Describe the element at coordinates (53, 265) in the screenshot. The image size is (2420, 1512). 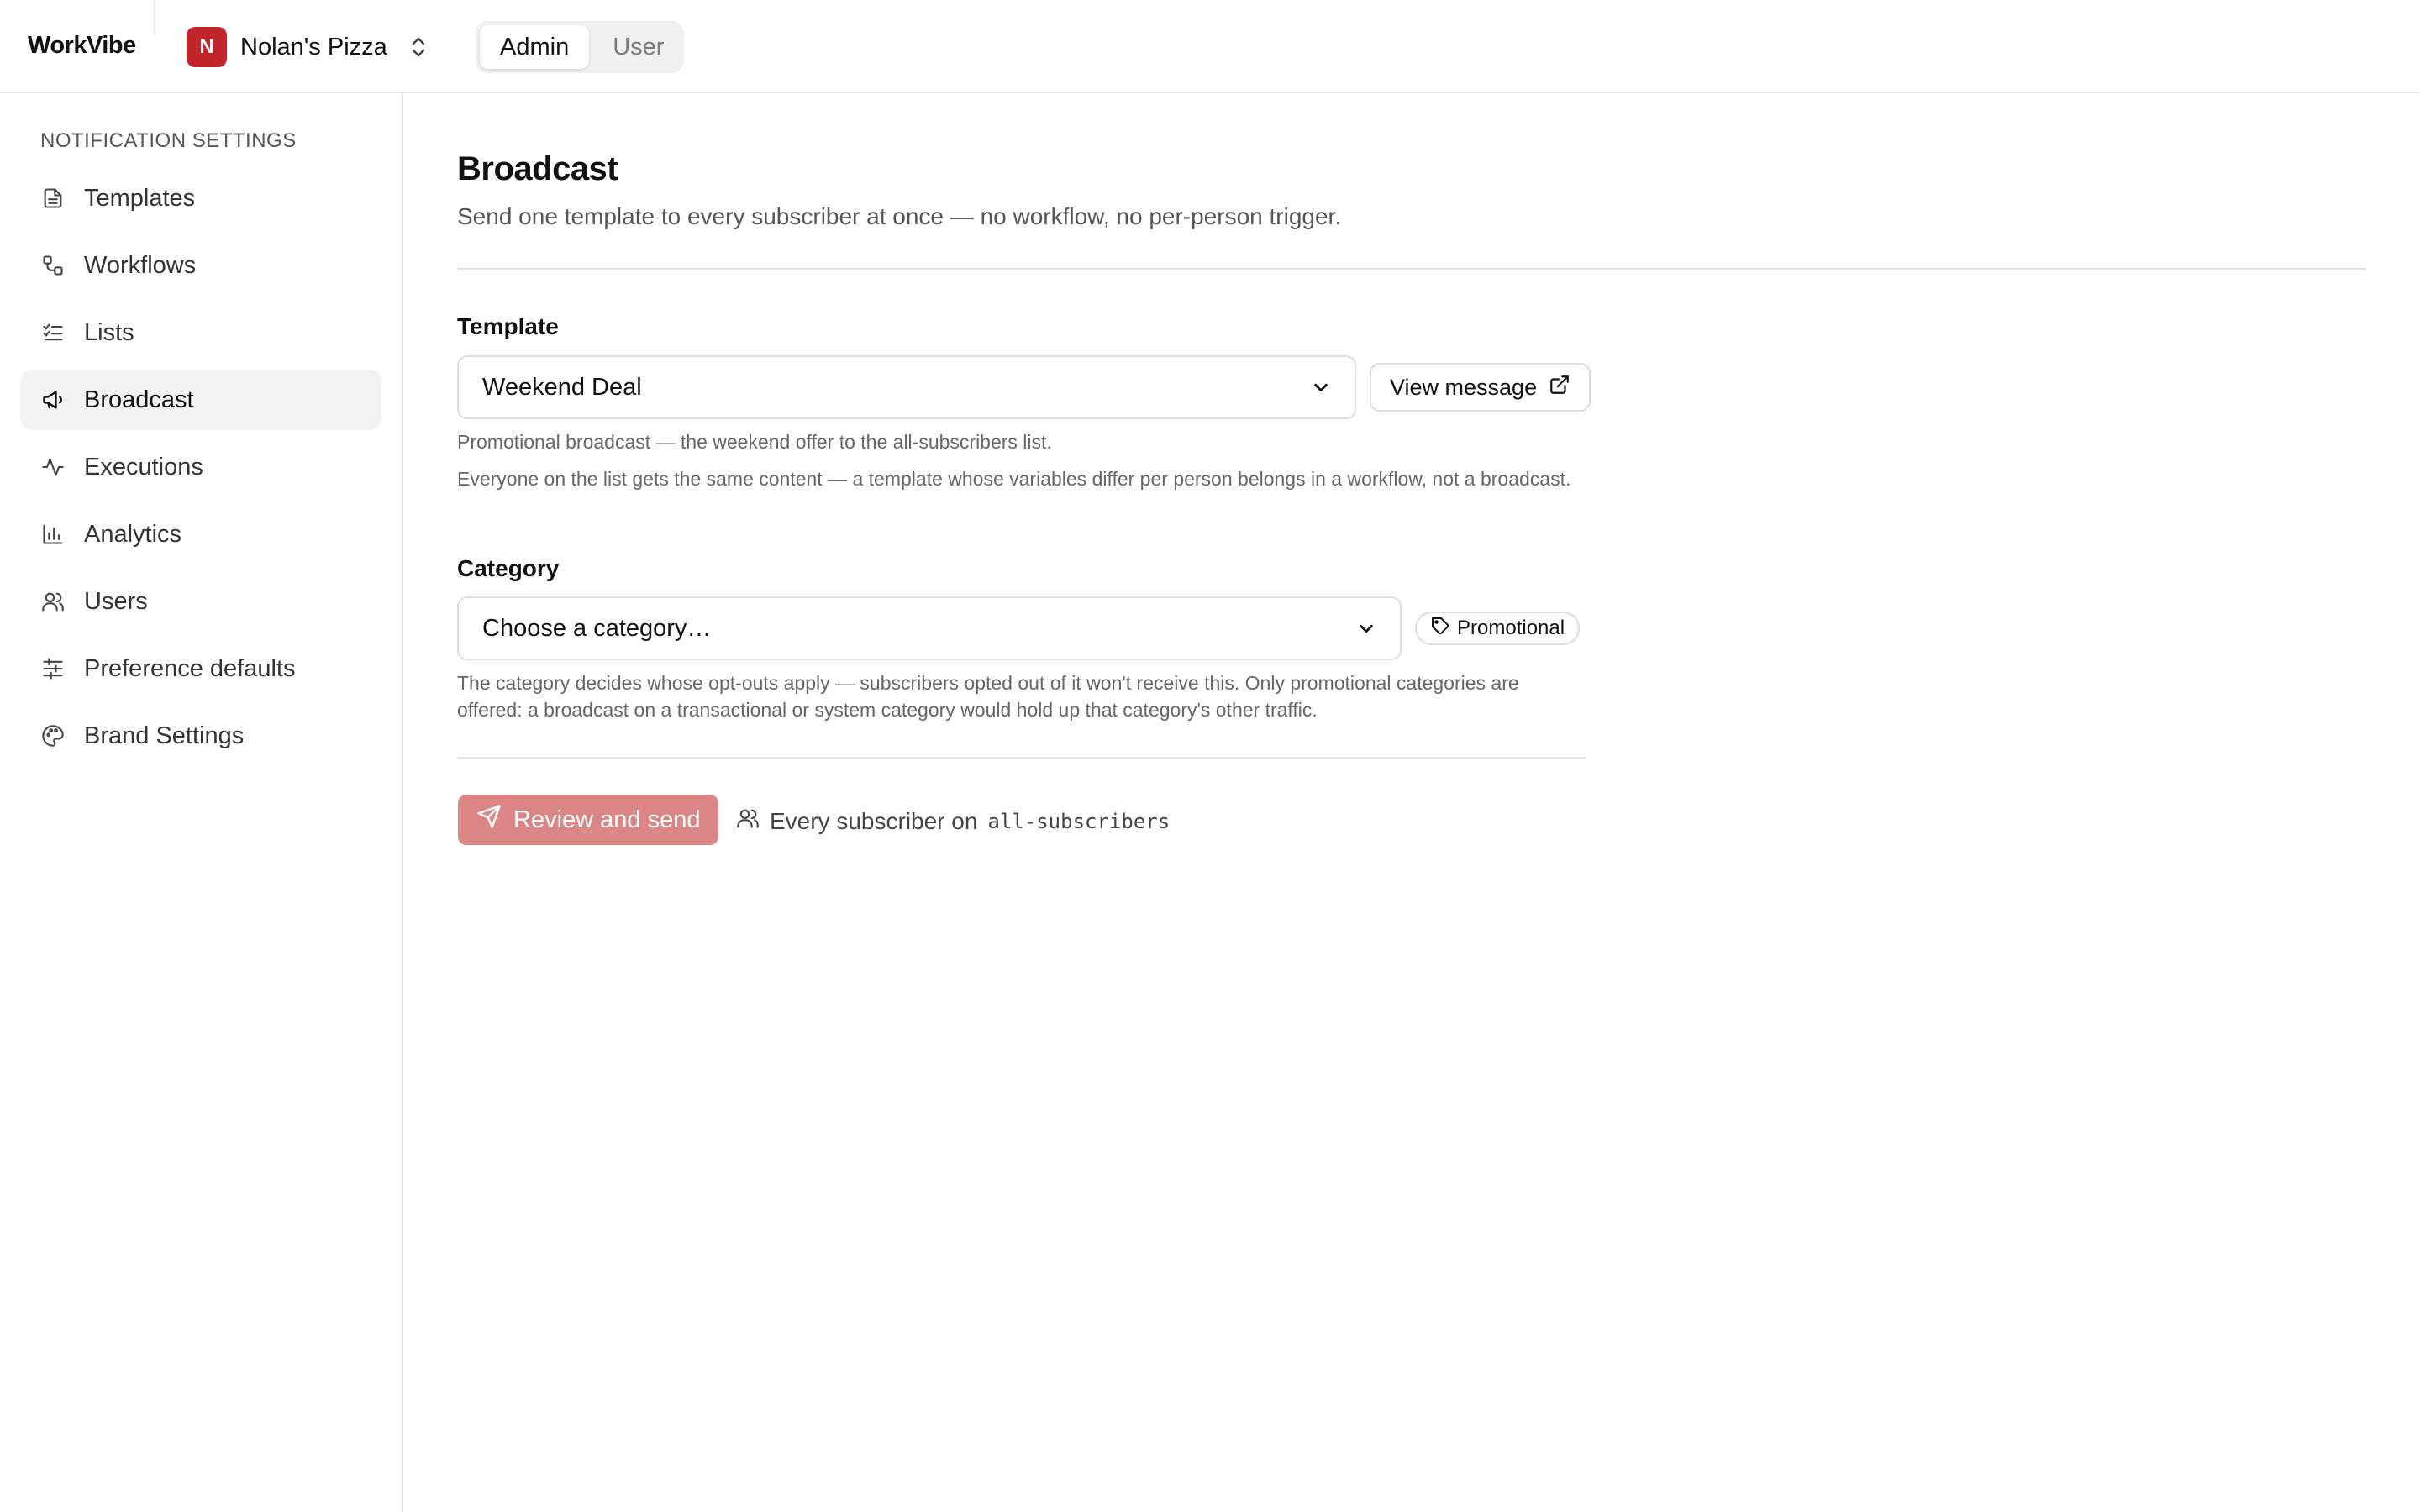
I see `workflow-icon` at that location.